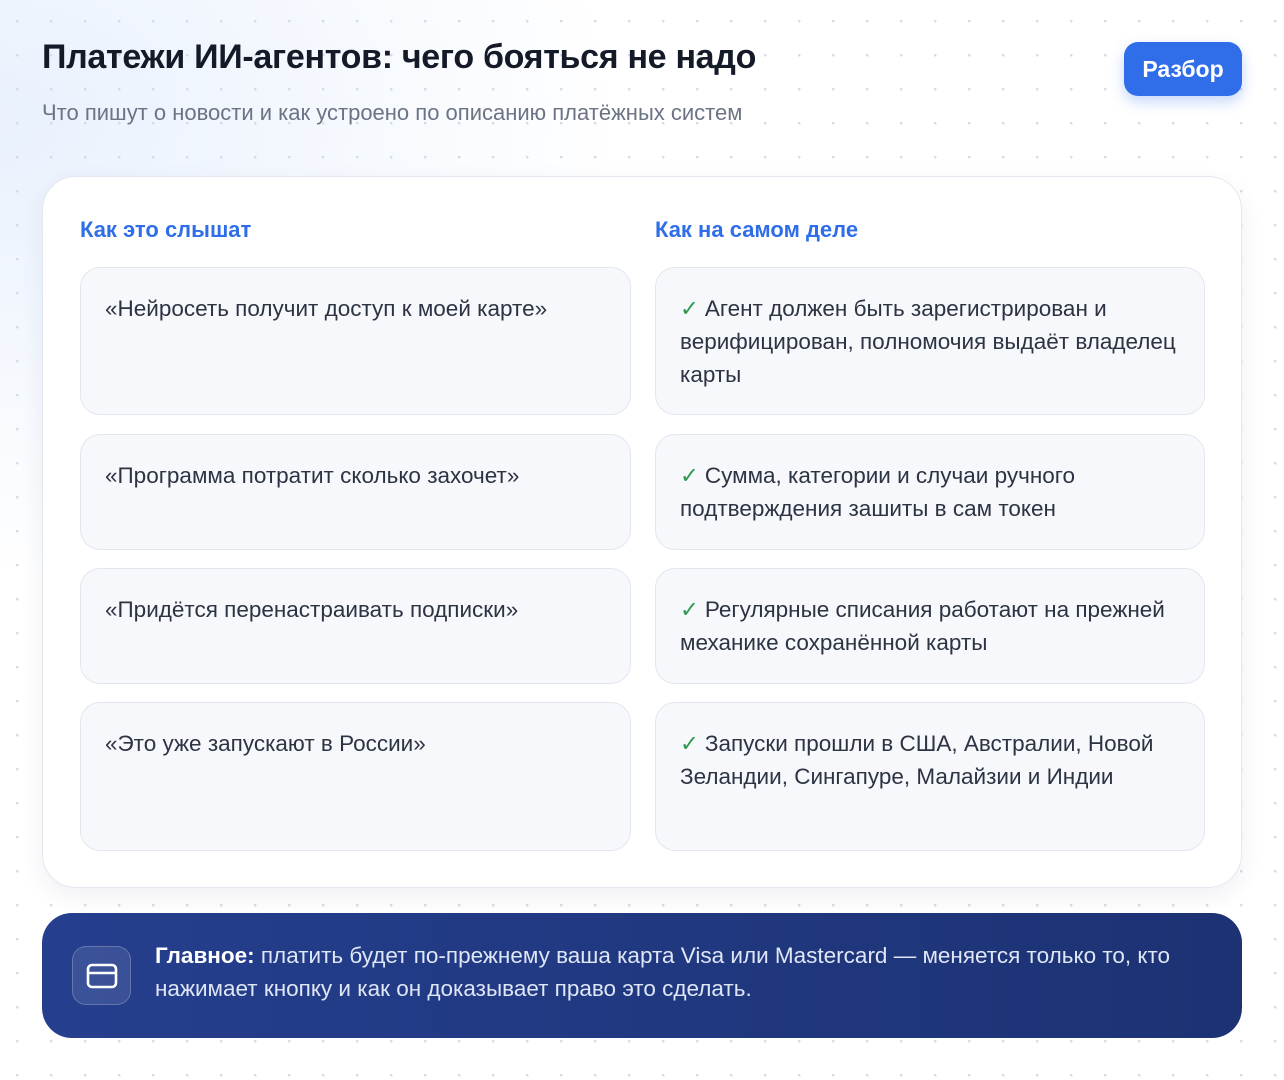 This screenshot has height=1080, width=1284. Describe the element at coordinates (355, 492) in the screenshot. I see `myth-cell: «Программа потратит сколько захочет»` at that location.